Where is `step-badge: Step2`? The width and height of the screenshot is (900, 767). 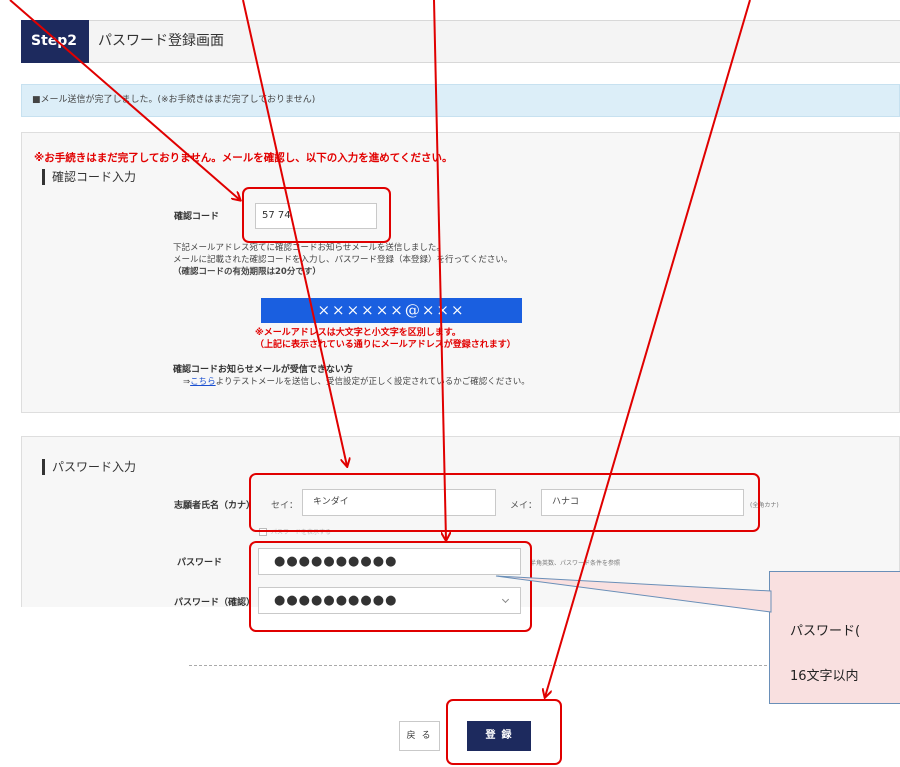 step-badge: Step2 is located at coordinates (55, 41).